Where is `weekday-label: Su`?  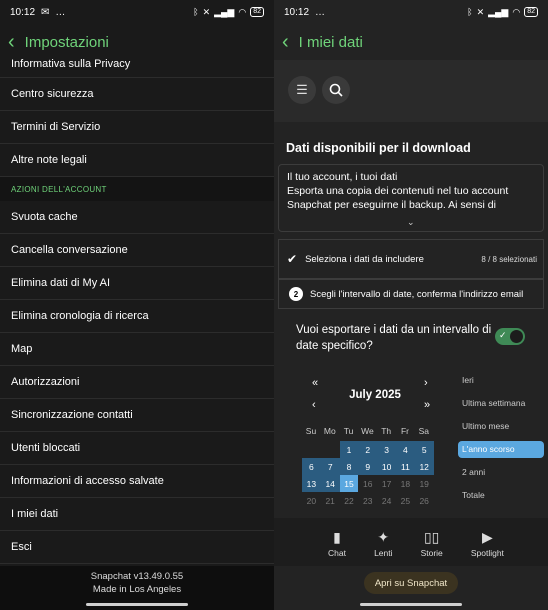
weekday-label: Su is located at coordinates (311, 431).